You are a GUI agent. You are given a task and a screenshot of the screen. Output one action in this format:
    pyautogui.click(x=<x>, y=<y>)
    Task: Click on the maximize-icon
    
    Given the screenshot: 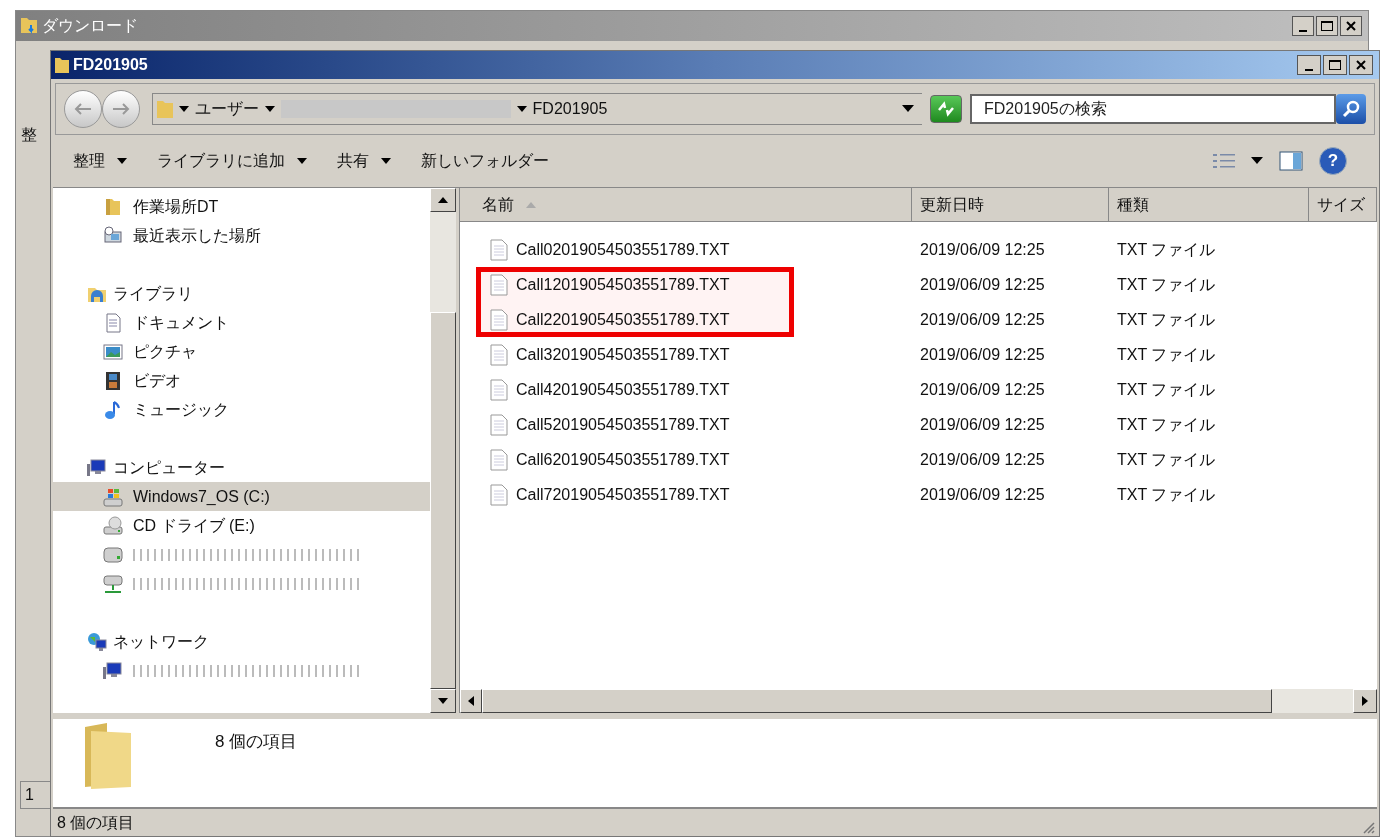 What is the action you would take?
    pyautogui.click(x=1335, y=65)
    